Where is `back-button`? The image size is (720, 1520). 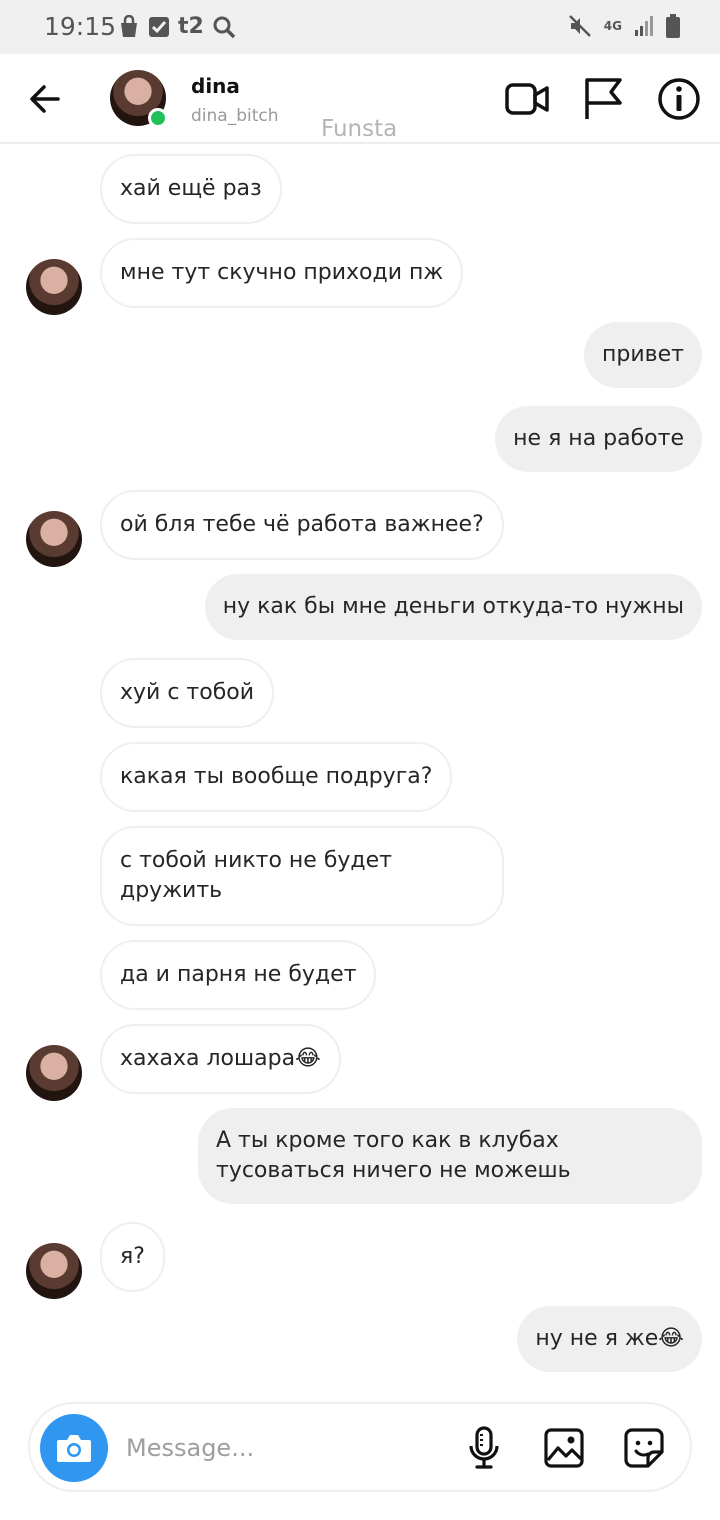 back-button is located at coordinates (45, 99).